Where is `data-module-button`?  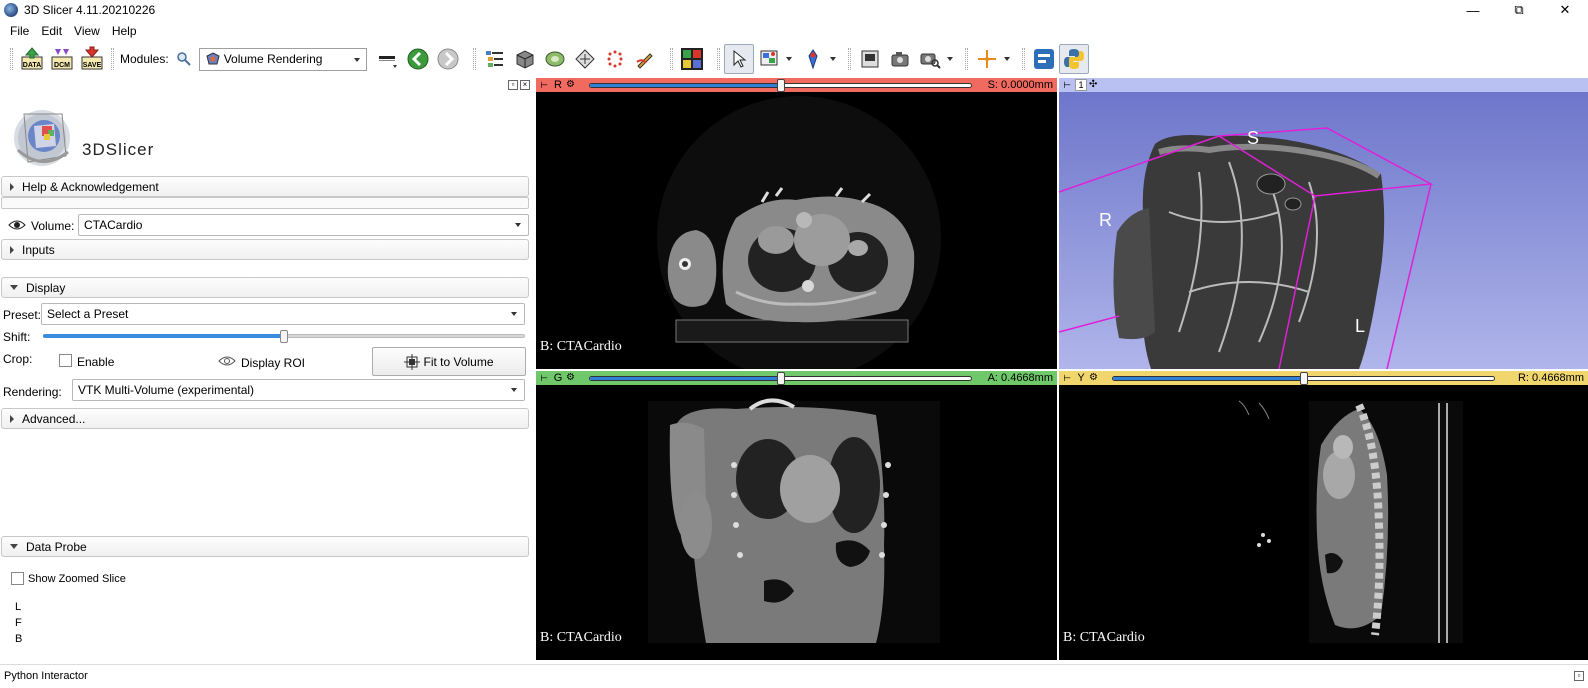
data-module-button is located at coordinates (495, 59).